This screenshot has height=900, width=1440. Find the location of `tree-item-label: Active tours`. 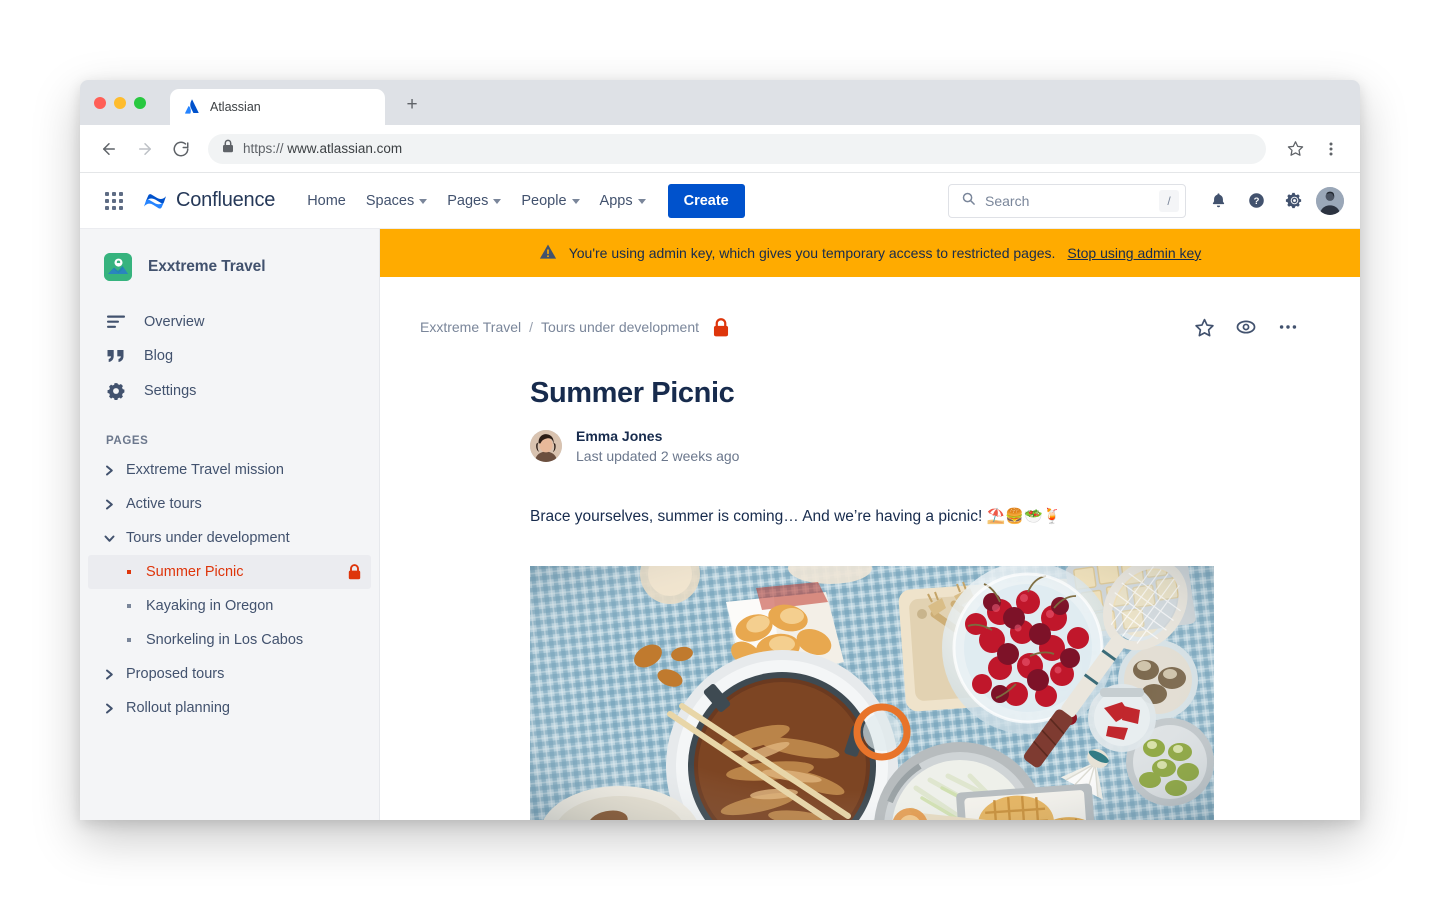

tree-item-label: Active tours is located at coordinates (164, 504).